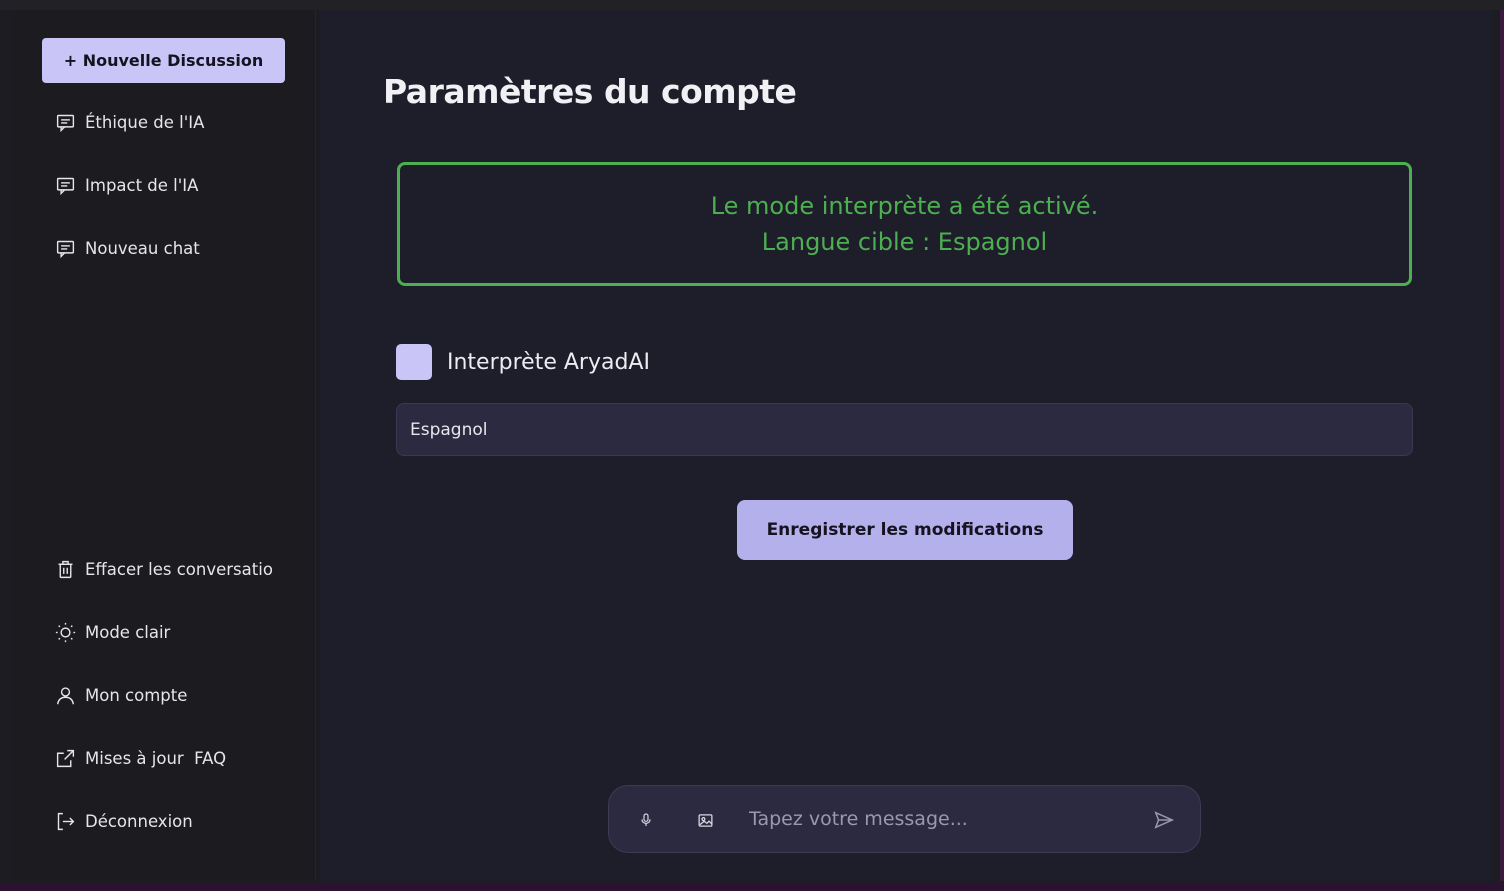 This screenshot has height=891, width=1504. Describe the element at coordinates (128, 632) in the screenshot. I see `sidebar-item-label: Mode clair` at that location.